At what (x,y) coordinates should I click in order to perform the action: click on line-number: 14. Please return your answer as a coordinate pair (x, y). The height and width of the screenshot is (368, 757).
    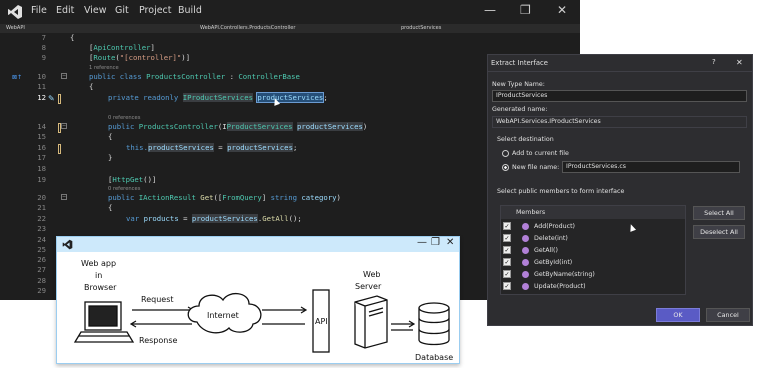
    Looking at the image, I should click on (41, 126).